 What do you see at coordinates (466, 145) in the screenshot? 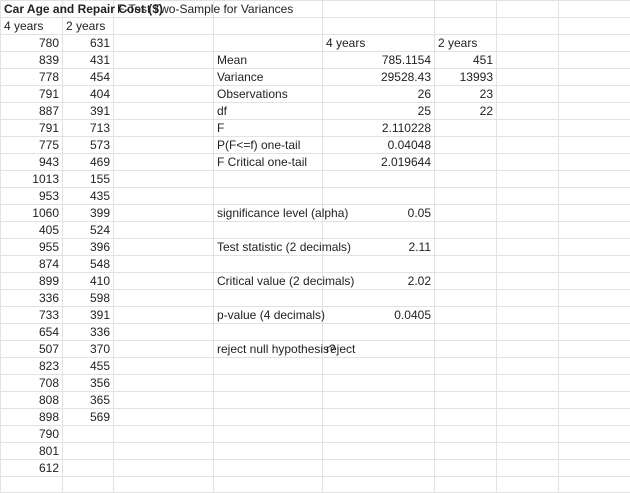
I see `ftest-value-2yr-cell` at bounding box center [466, 145].